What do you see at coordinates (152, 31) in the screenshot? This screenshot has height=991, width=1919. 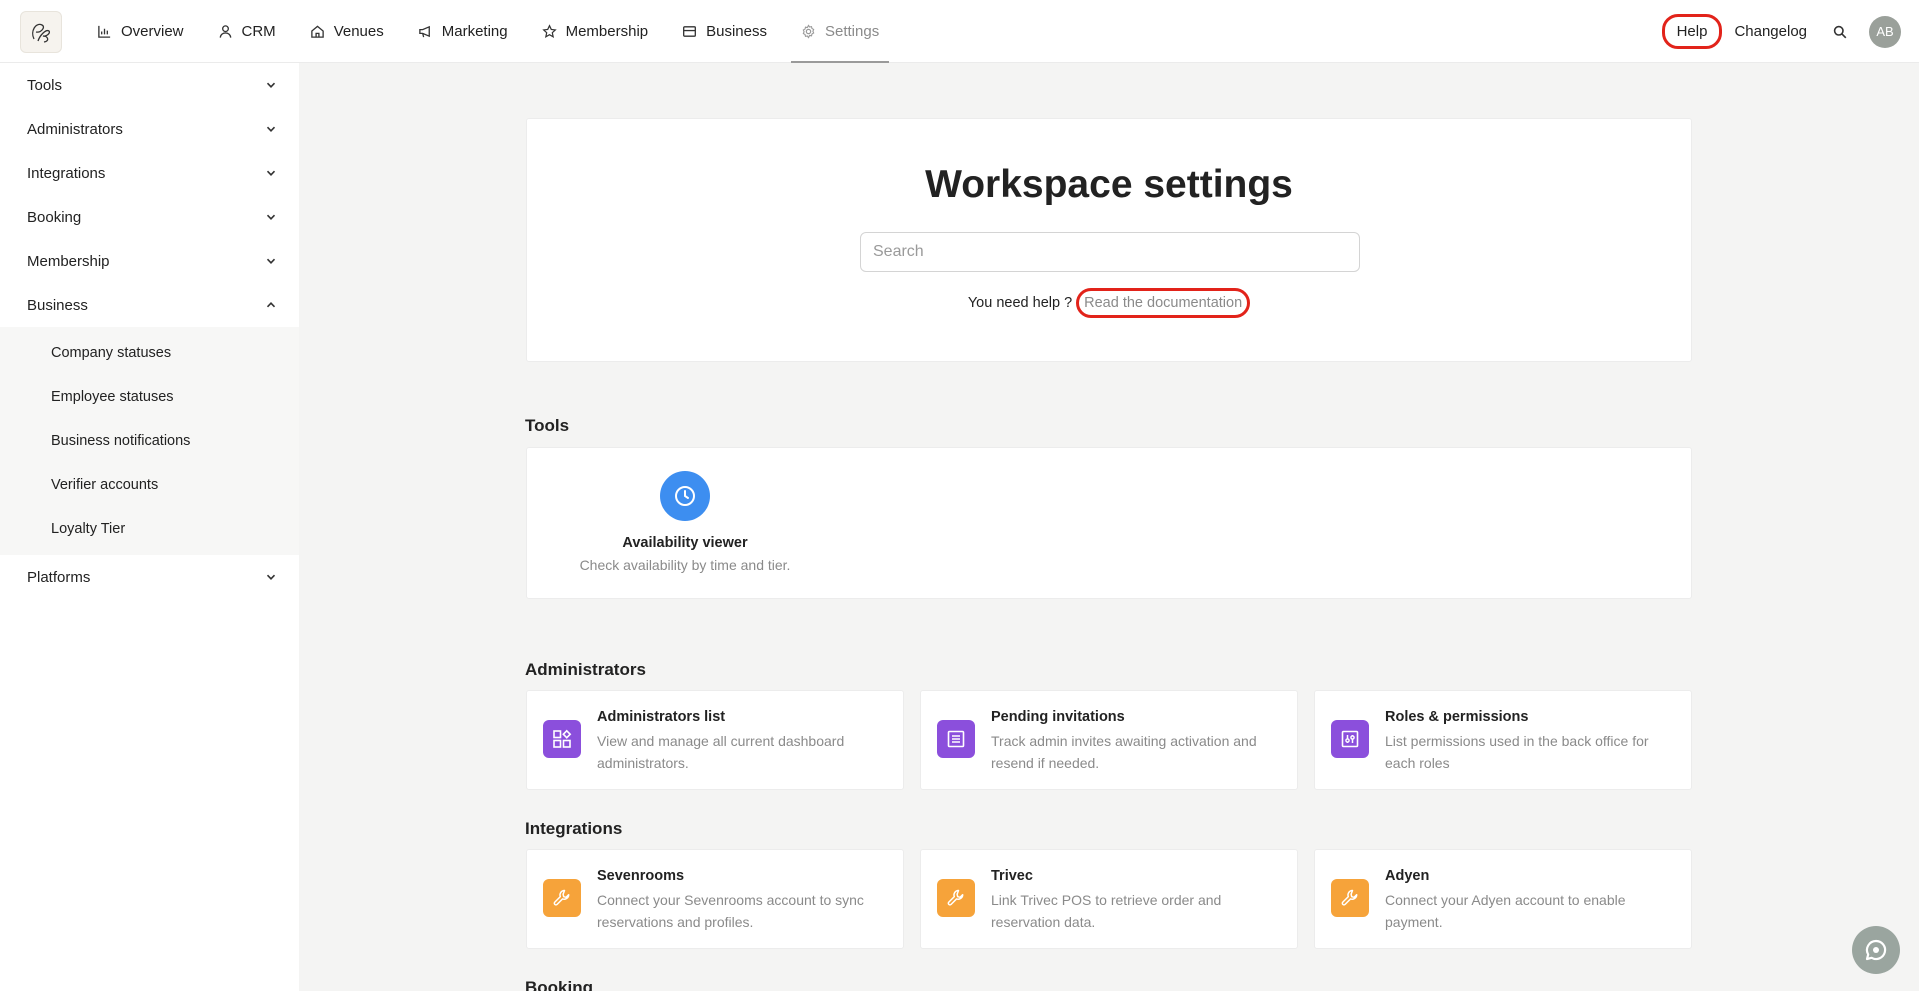 I see `nav-label: Overview` at bounding box center [152, 31].